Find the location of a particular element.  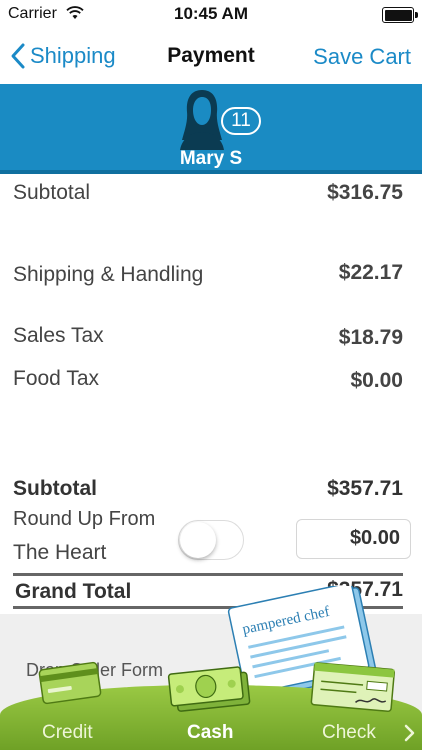

subtotal-2-label: Subtotal is located at coordinates (55, 488).